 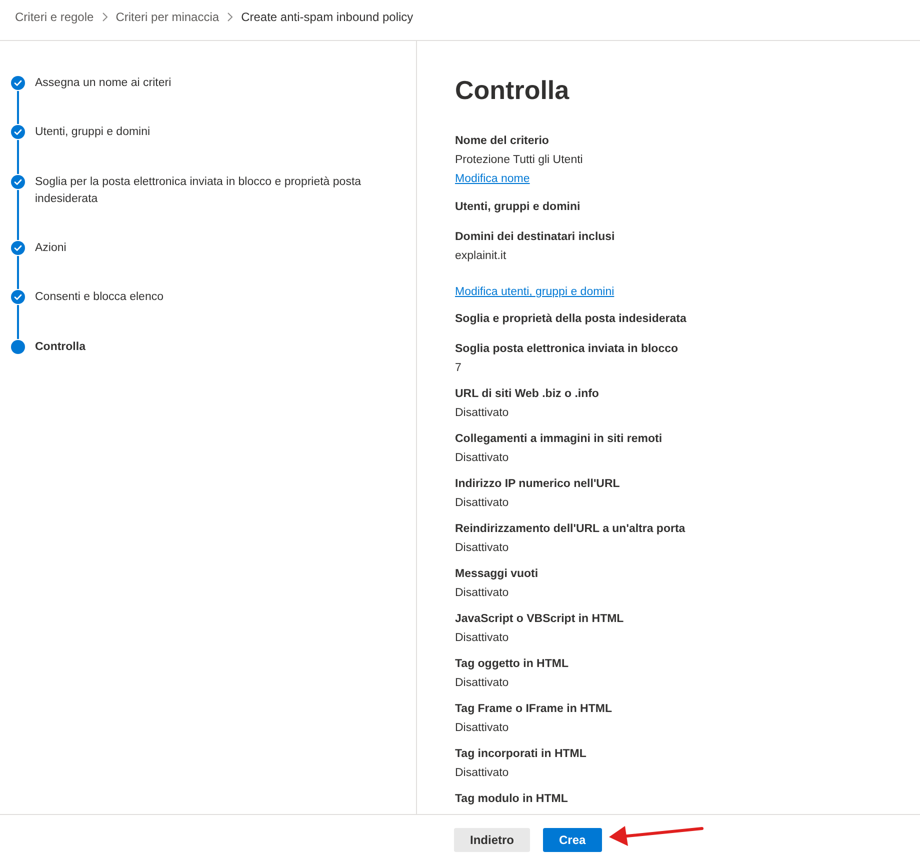 What do you see at coordinates (535, 237) in the screenshot?
I see `field-label: Domini dei destinatari inclusi` at bounding box center [535, 237].